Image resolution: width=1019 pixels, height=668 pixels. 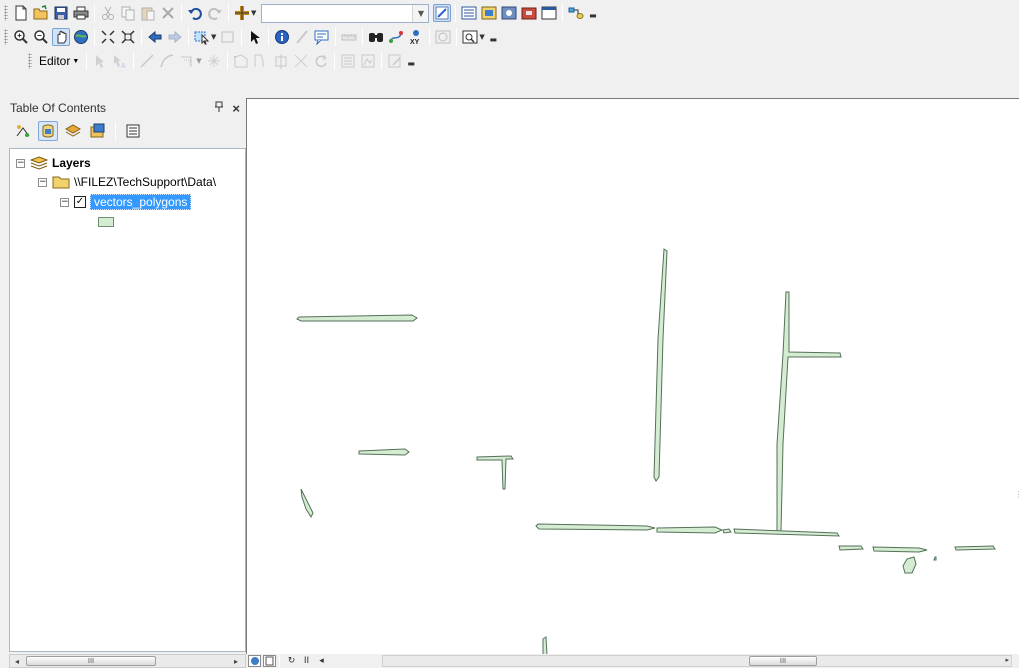 What do you see at coordinates (41, 13) in the screenshot?
I see `open-icon` at bounding box center [41, 13].